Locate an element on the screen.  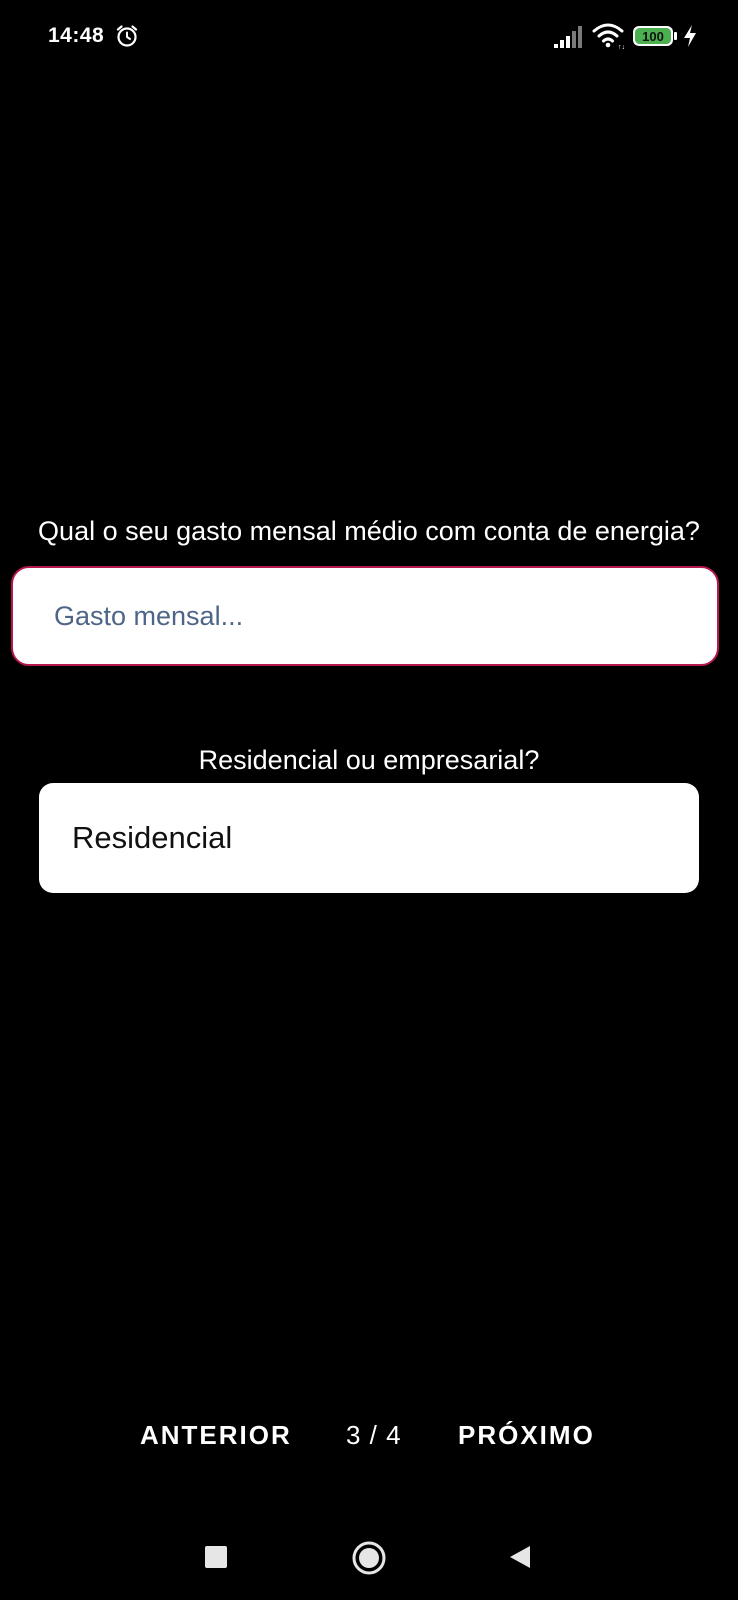
home-icon is located at coordinates (369, 1558).